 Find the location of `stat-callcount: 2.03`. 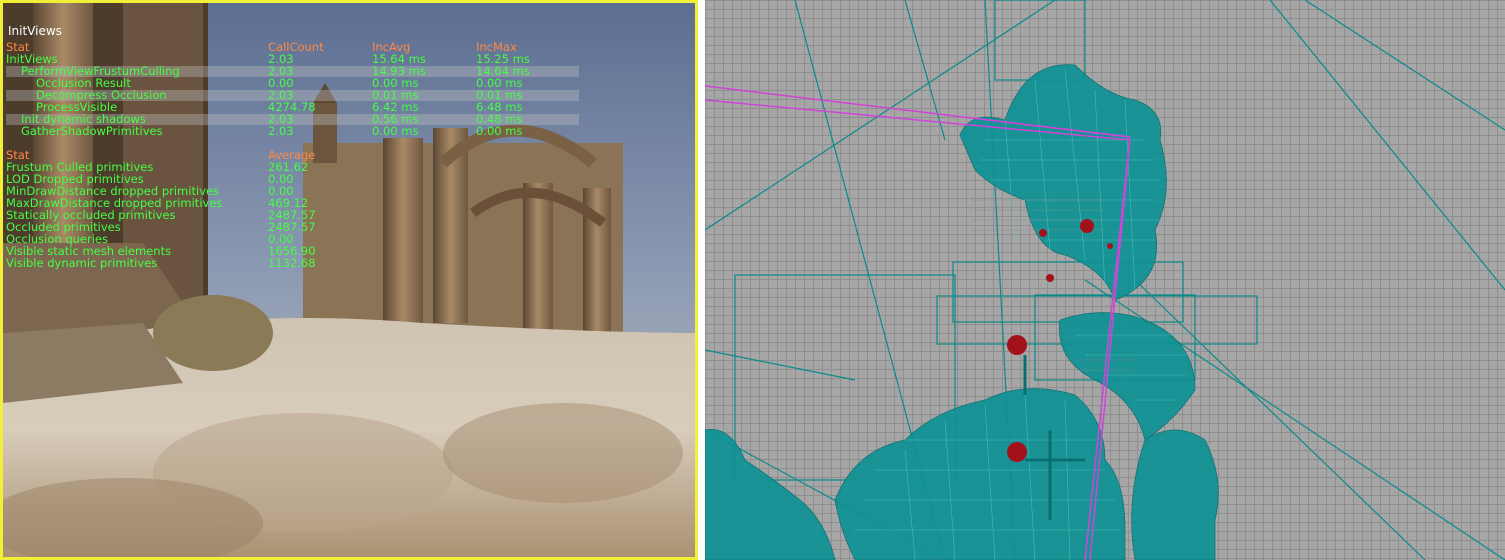

stat-callcount: 2.03 is located at coordinates (281, 131).